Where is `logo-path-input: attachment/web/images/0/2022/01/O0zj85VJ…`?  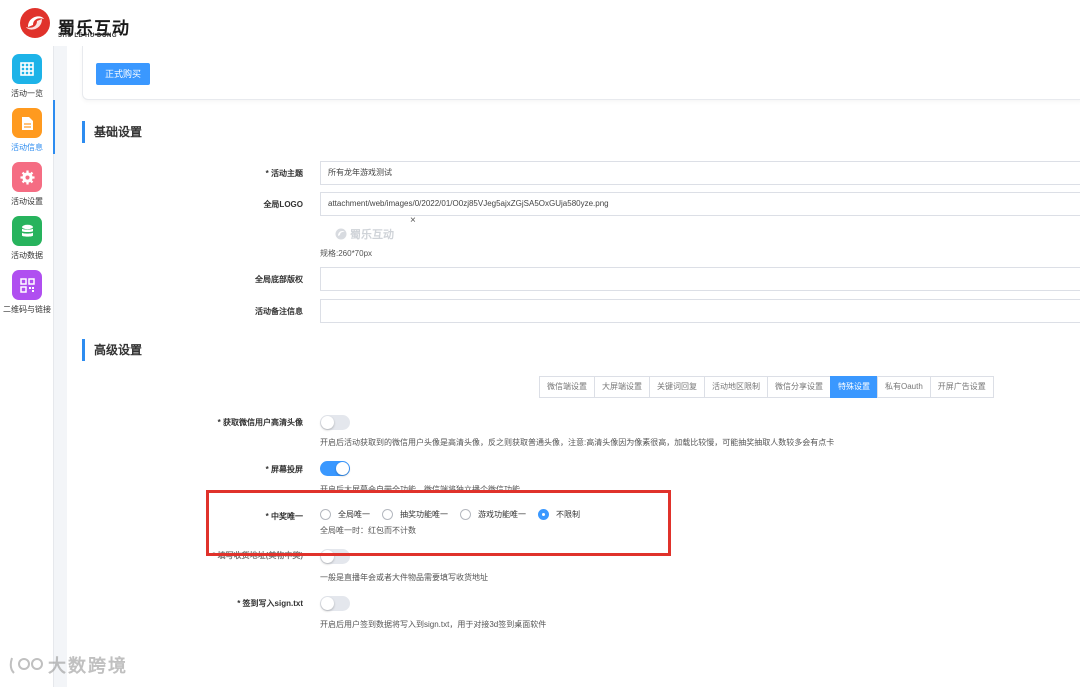 logo-path-input: attachment/web/images/0/2022/01/O0zj85VJ… is located at coordinates (700, 204).